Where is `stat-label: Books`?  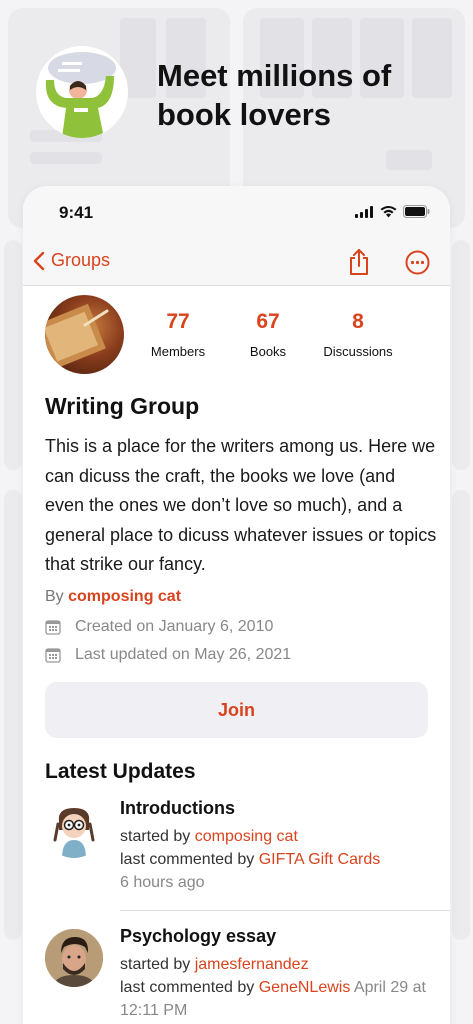 stat-label: Books is located at coordinates (268, 351).